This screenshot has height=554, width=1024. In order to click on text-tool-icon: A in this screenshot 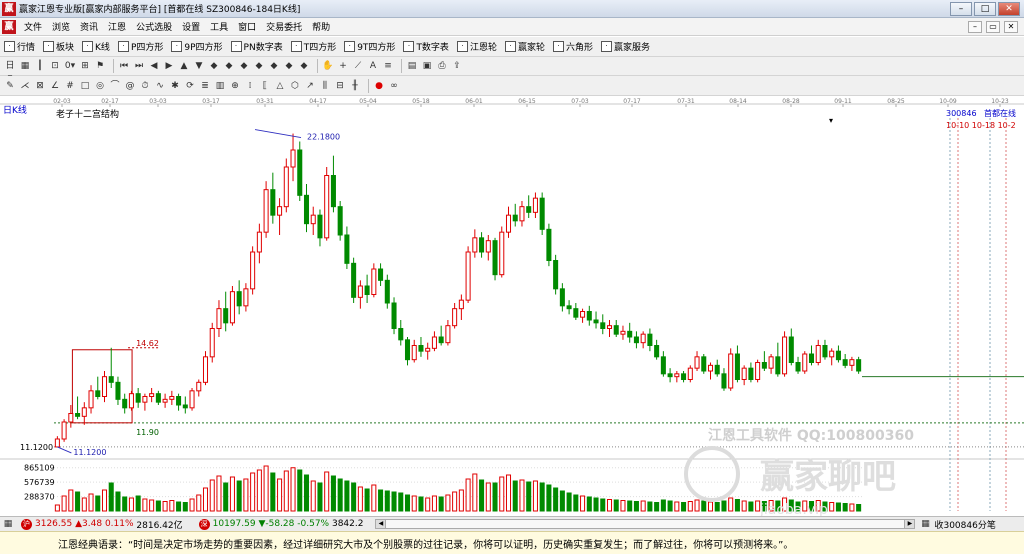, I will do `click(373, 66)`.